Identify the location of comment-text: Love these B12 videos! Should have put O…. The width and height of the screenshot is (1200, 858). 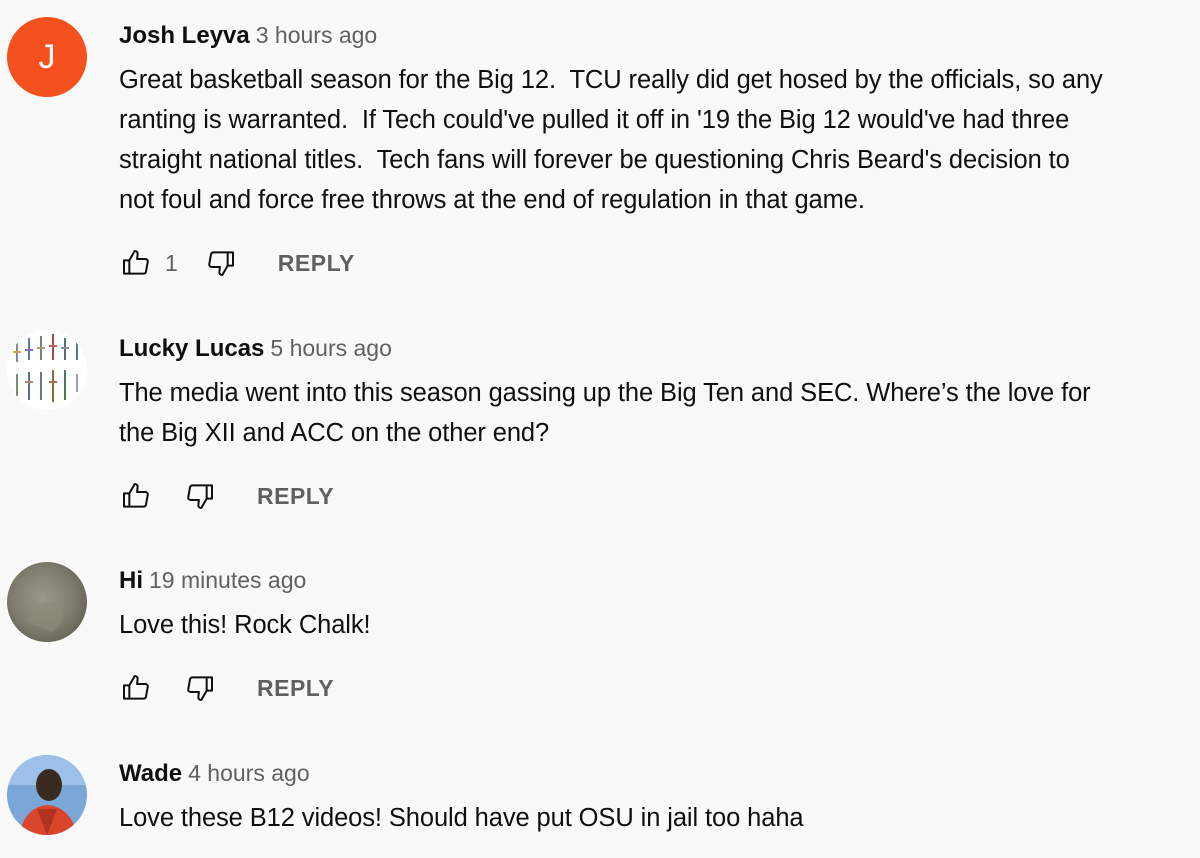
(461, 818).